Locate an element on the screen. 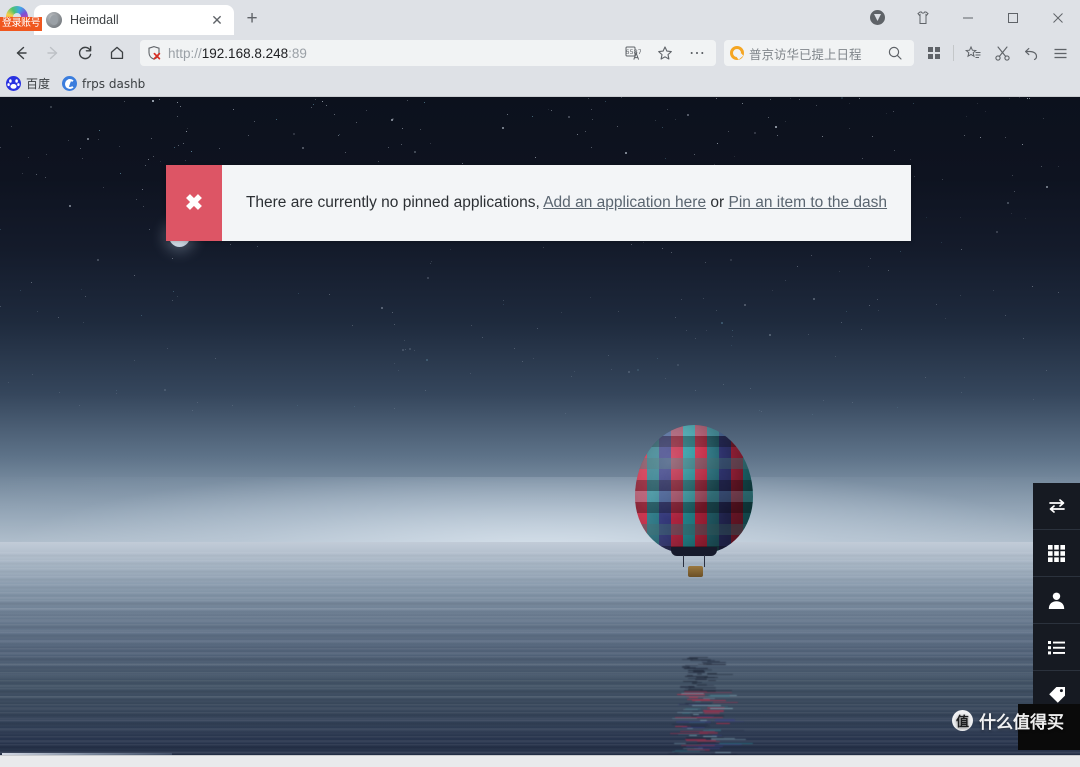  notice-conjunction: or is located at coordinates (717, 202).